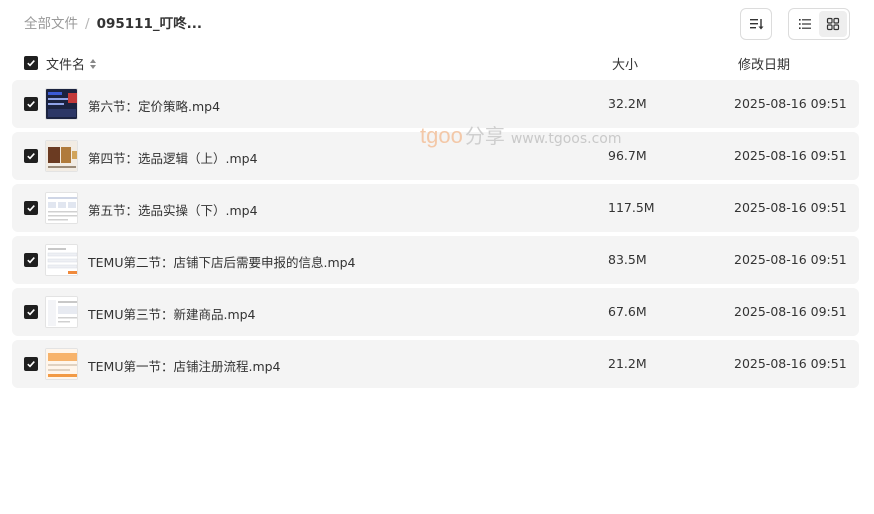 This screenshot has height=514, width=874. I want to click on sort-arrows-icon, so click(93, 63).